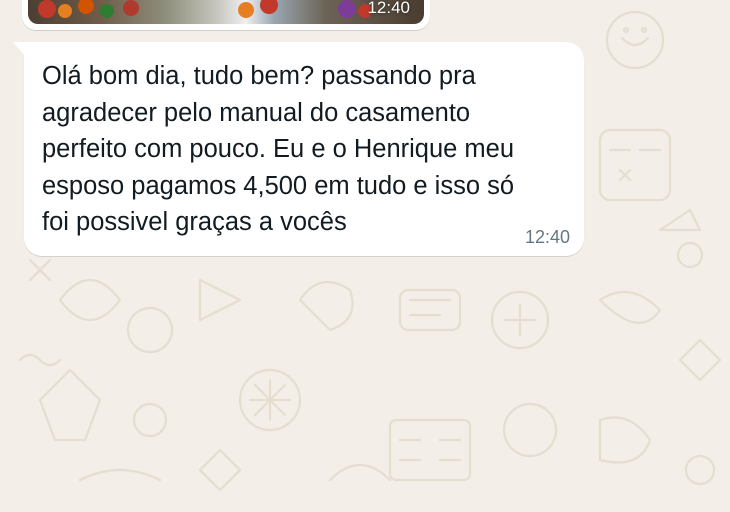  I want to click on image-message-time: 12:40, so click(388, 8).